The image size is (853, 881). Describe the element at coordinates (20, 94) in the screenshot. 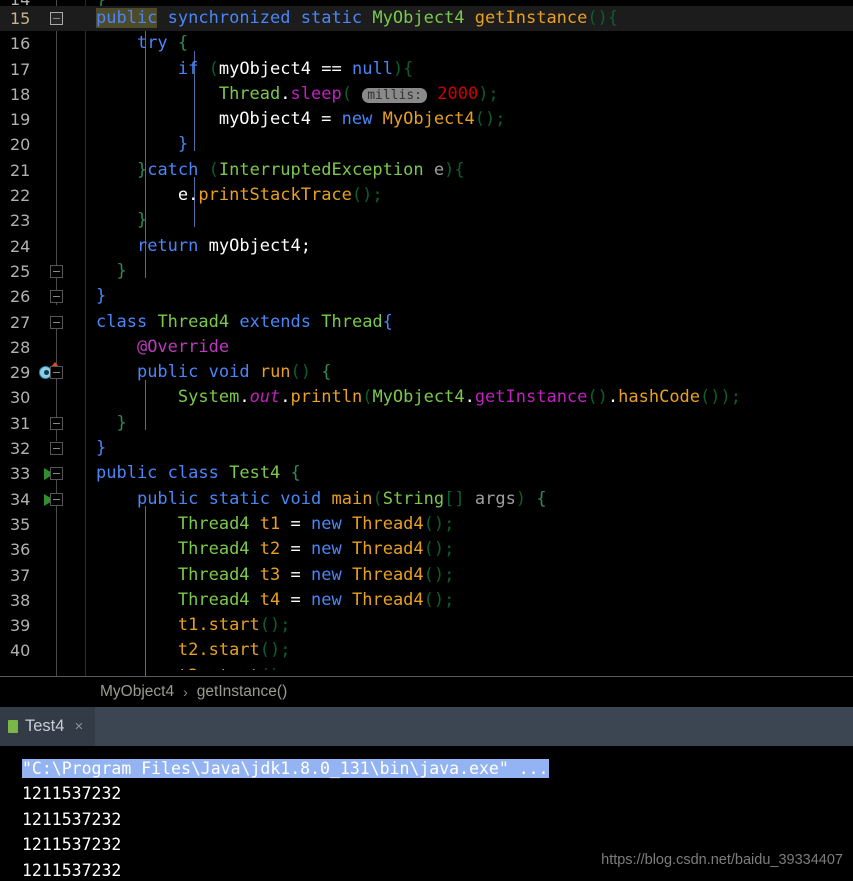

I see `line-number-18: 18` at that location.